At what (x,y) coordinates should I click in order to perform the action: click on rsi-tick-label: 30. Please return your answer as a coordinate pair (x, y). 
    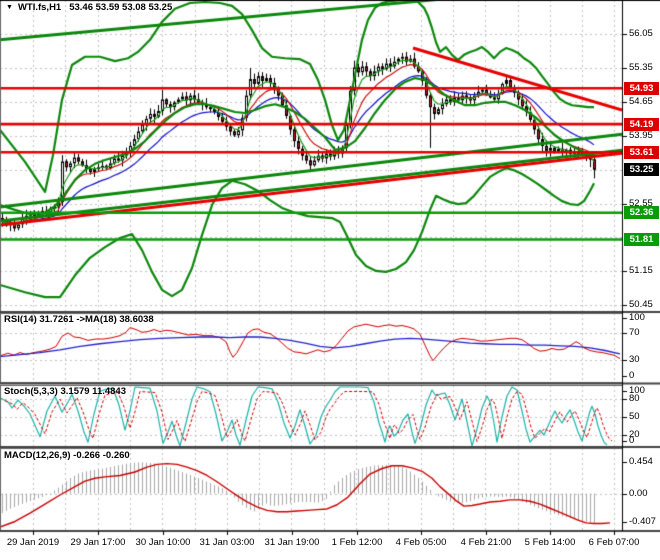
    Looking at the image, I should click on (634, 359).